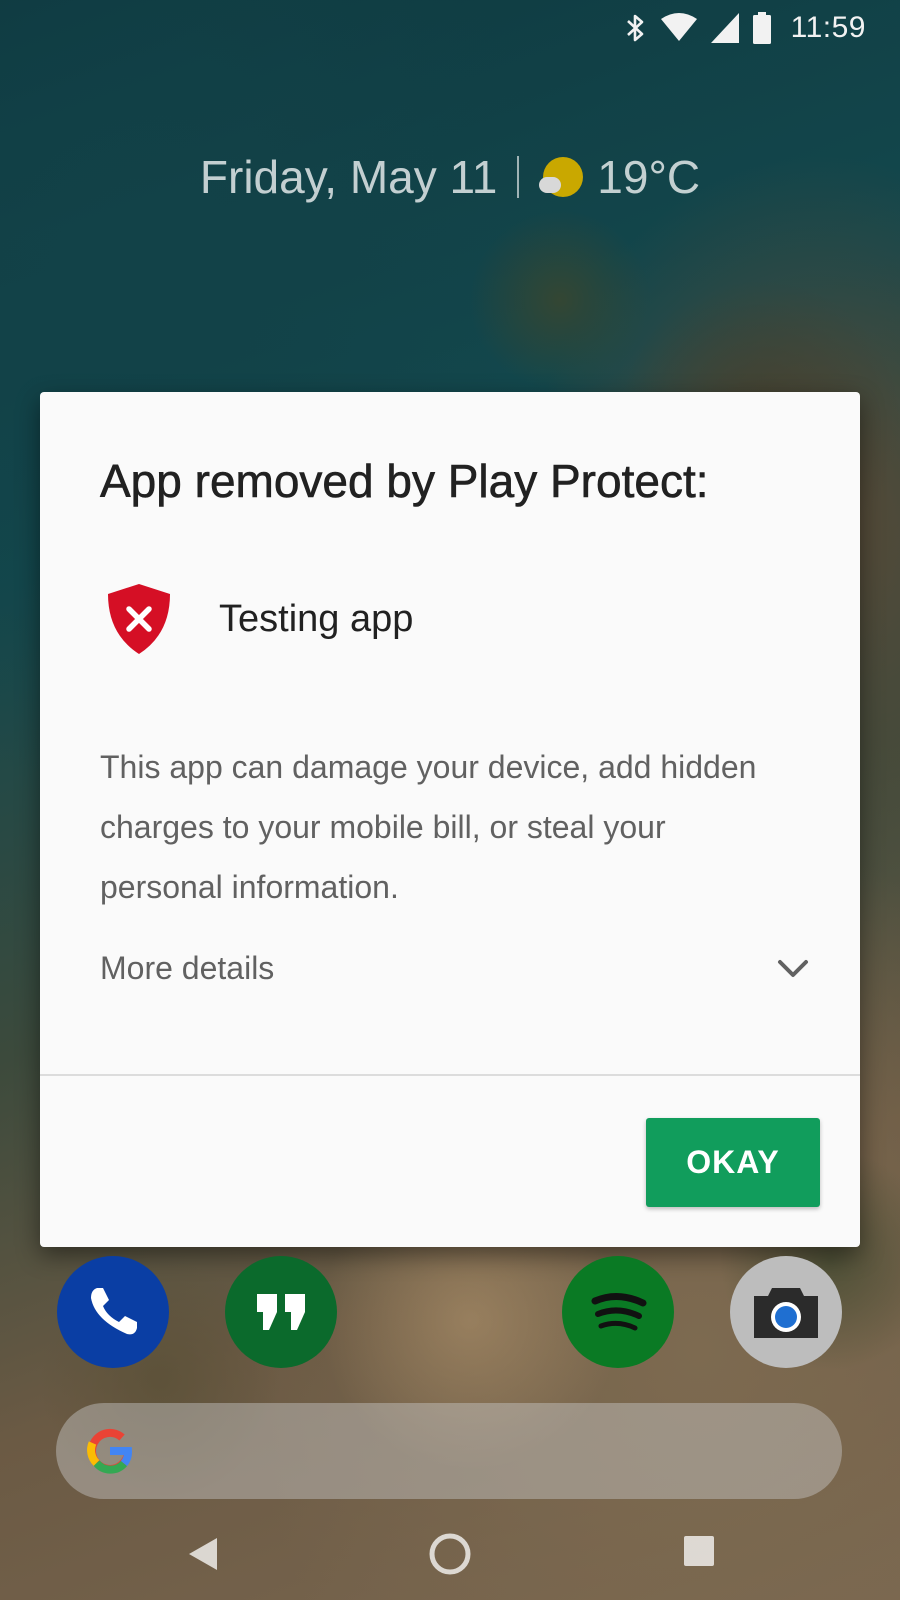 This screenshot has width=900, height=1600. Describe the element at coordinates (649, 177) in the screenshot. I see `temperature-label: 19°C` at that location.